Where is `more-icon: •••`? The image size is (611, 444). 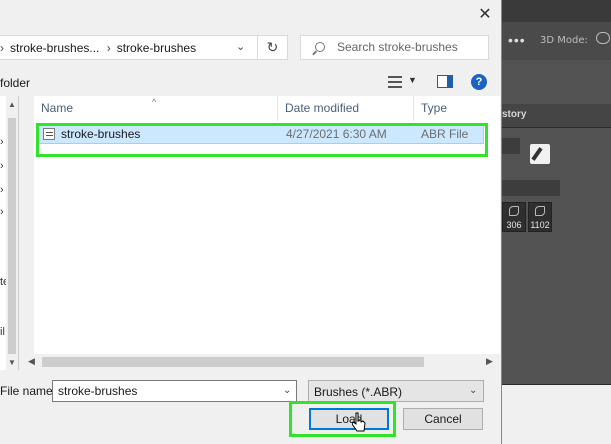 more-icon: ••• is located at coordinates (517, 40).